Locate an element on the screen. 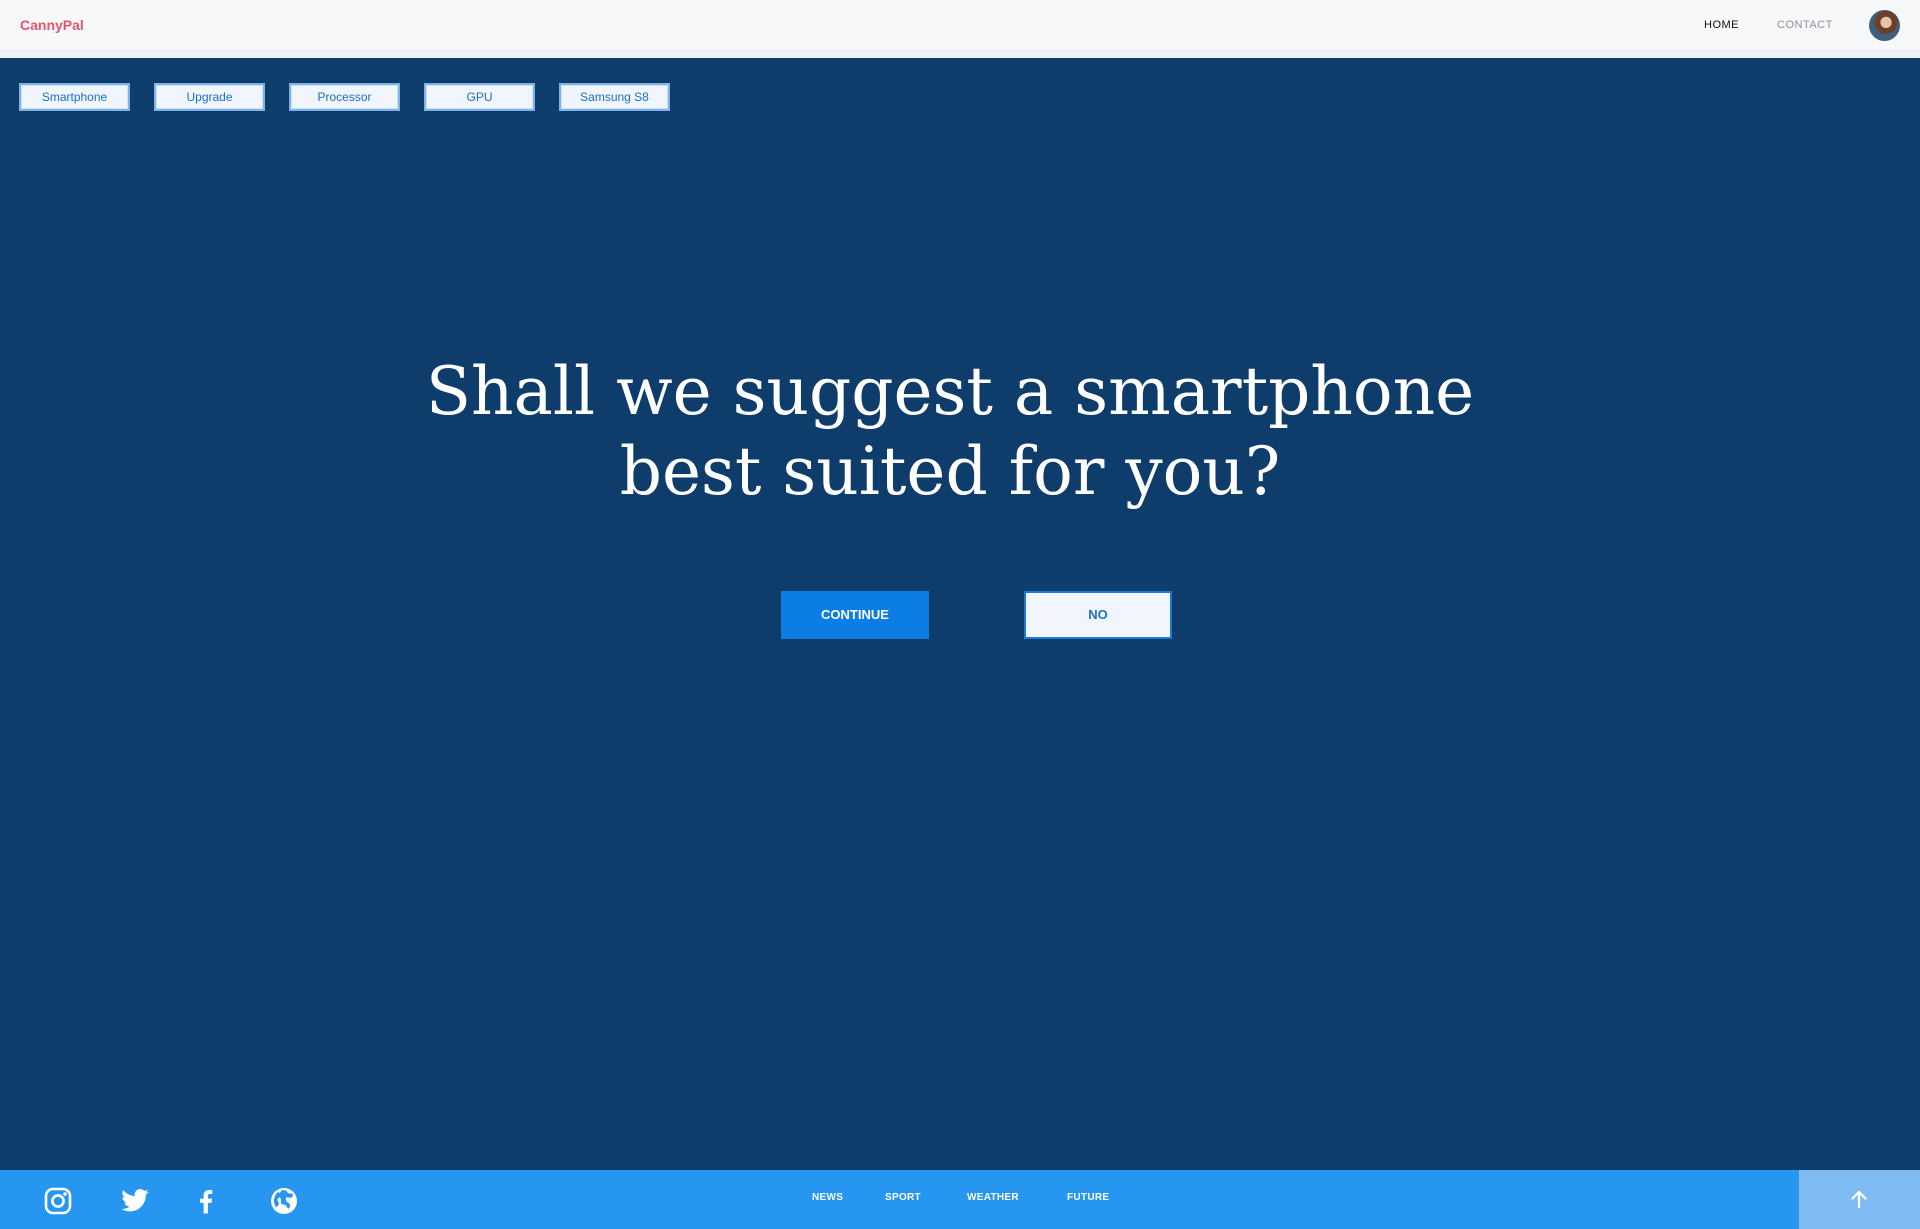 The height and width of the screenshot is (1229, 1920). hero-title-line-1: Shall we suggest a smartphone is located at coordinates (950, 391).